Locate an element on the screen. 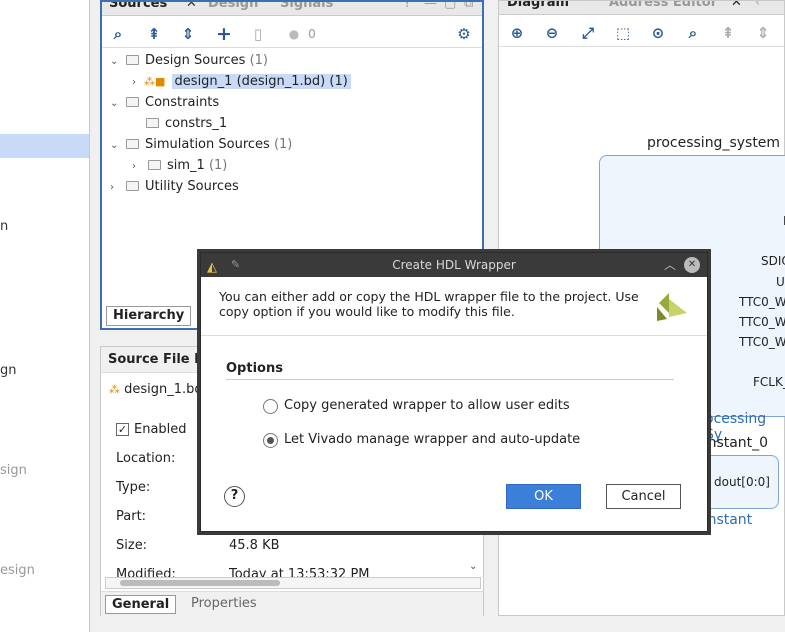  vivado-logo-icon: ◭ is located at coordinates (212, 267).